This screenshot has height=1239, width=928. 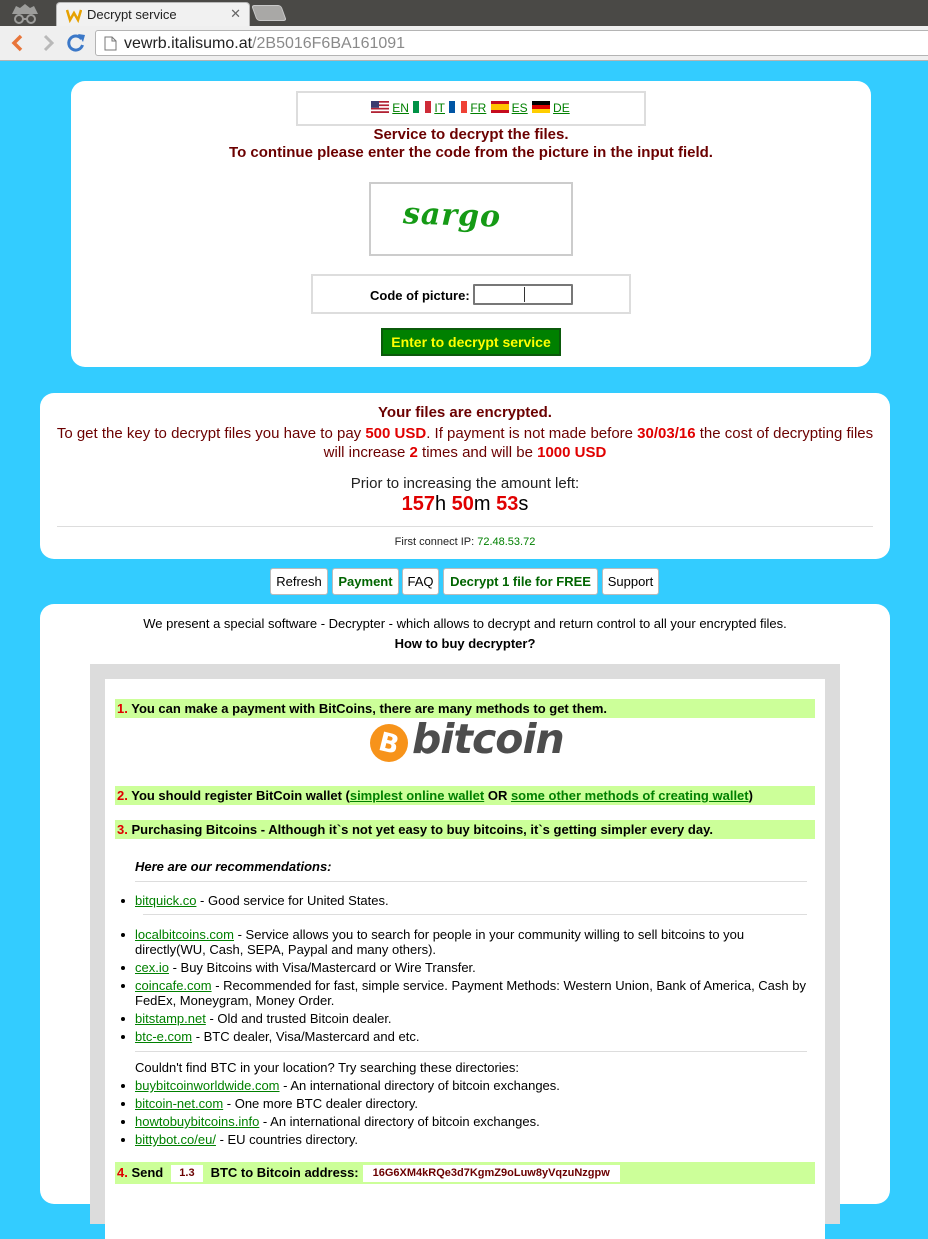 What do you see at coordinates (491, 1173) in the screenshot?
I see `btc-address: 16G6XM4kRQe3d7KgmZ9oLuw8yVqzuNzgpw` at bounding box center [491, 1173].